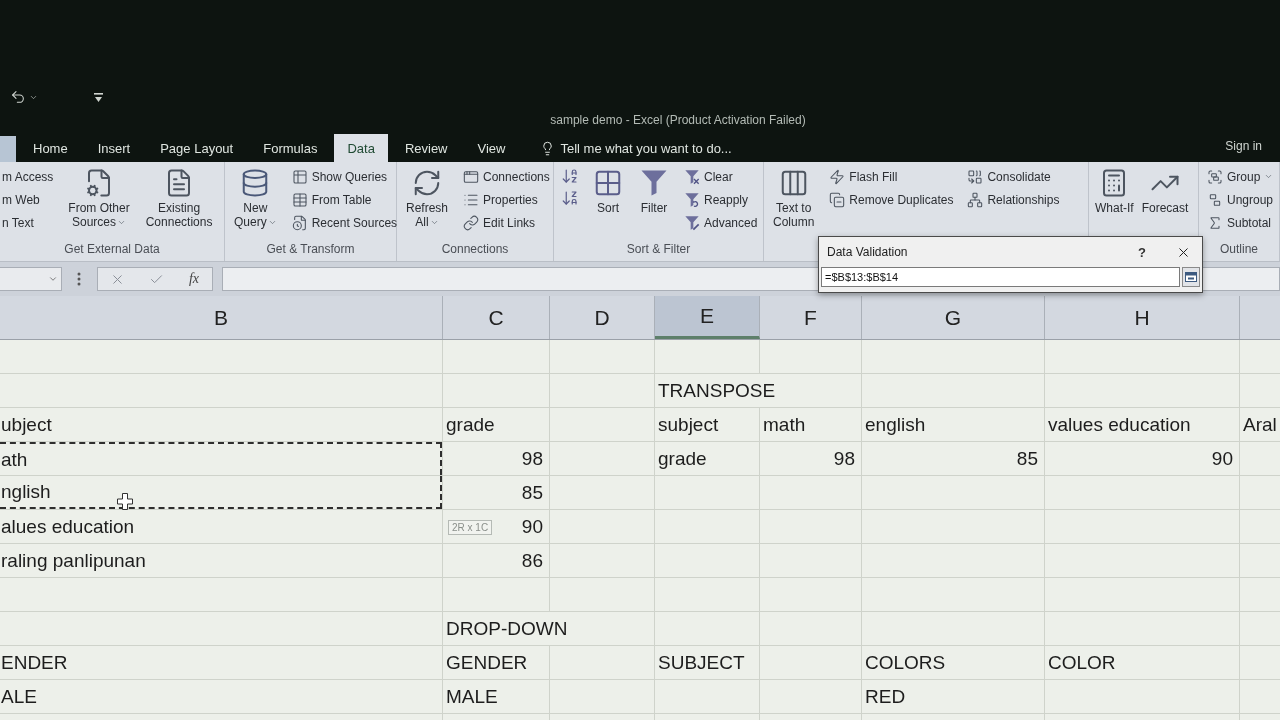 This screenshot has width=1280, height=720. I want to click on ribbon-tab: Insert, so click(114, 148).